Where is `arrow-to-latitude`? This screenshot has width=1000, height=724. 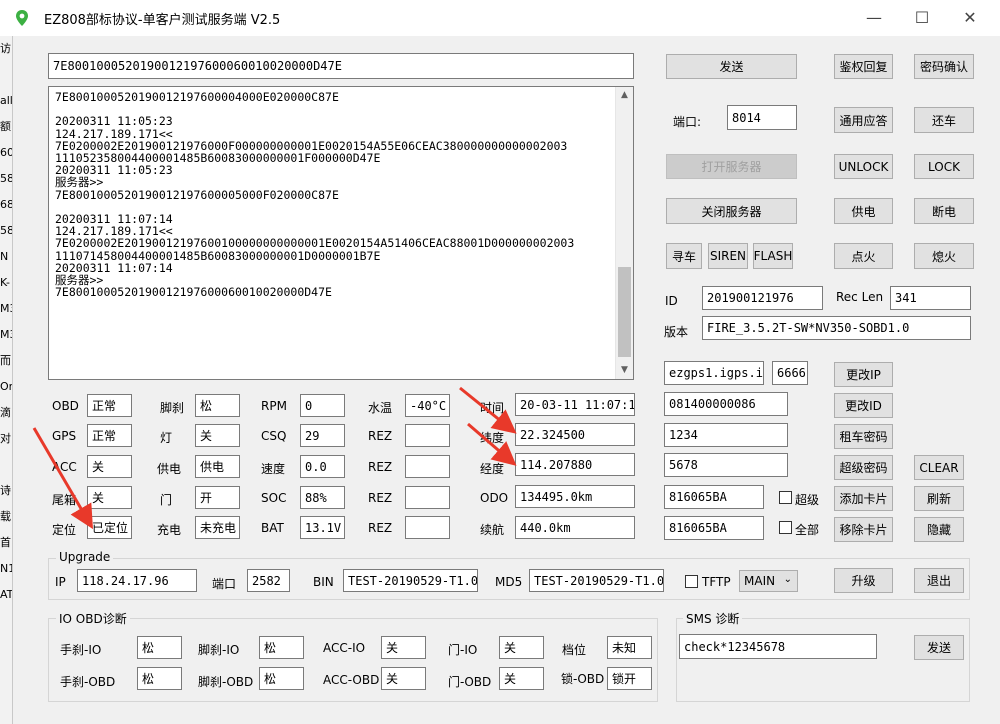 arrow-to-latitude is located at coordinates (488, 410).